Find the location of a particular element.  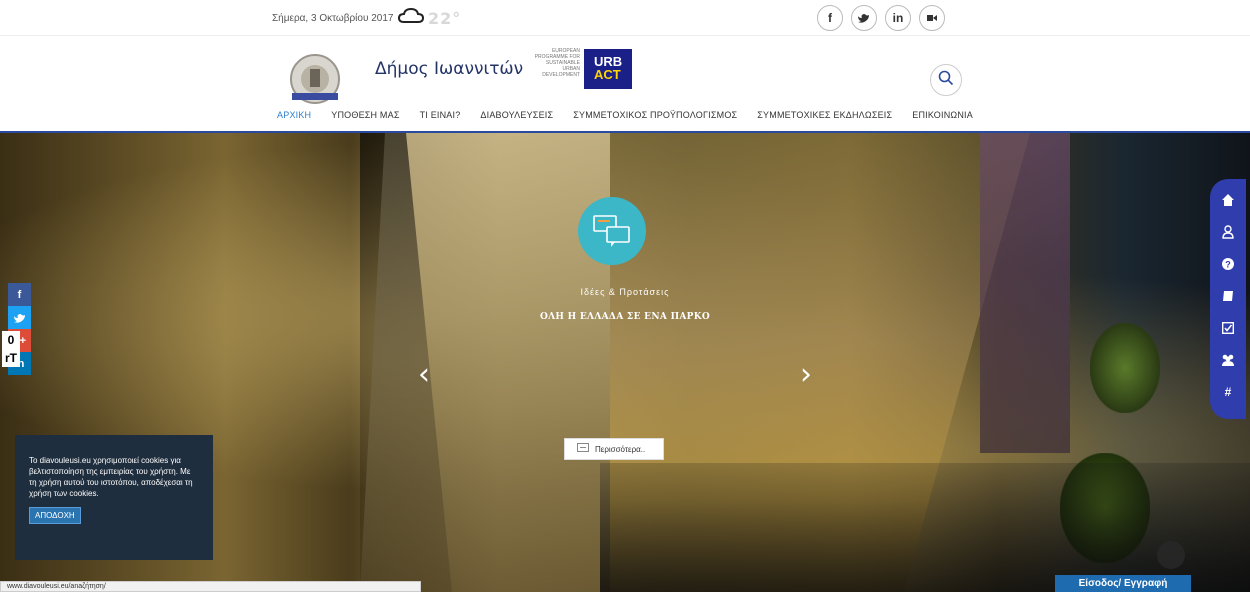

search-button is located at coordinates (946, 80).